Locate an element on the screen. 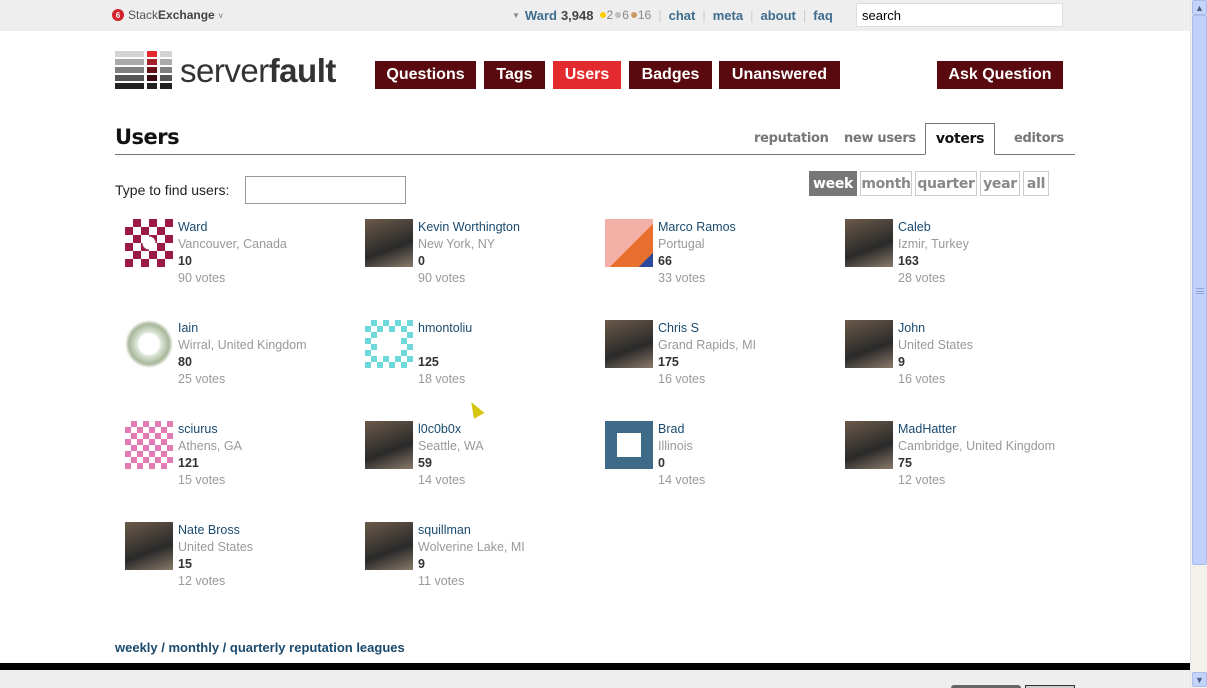 The width and height of the screenshot is (1207, 688). monthly-league-link: monthly is located at coordinates (194, 647).